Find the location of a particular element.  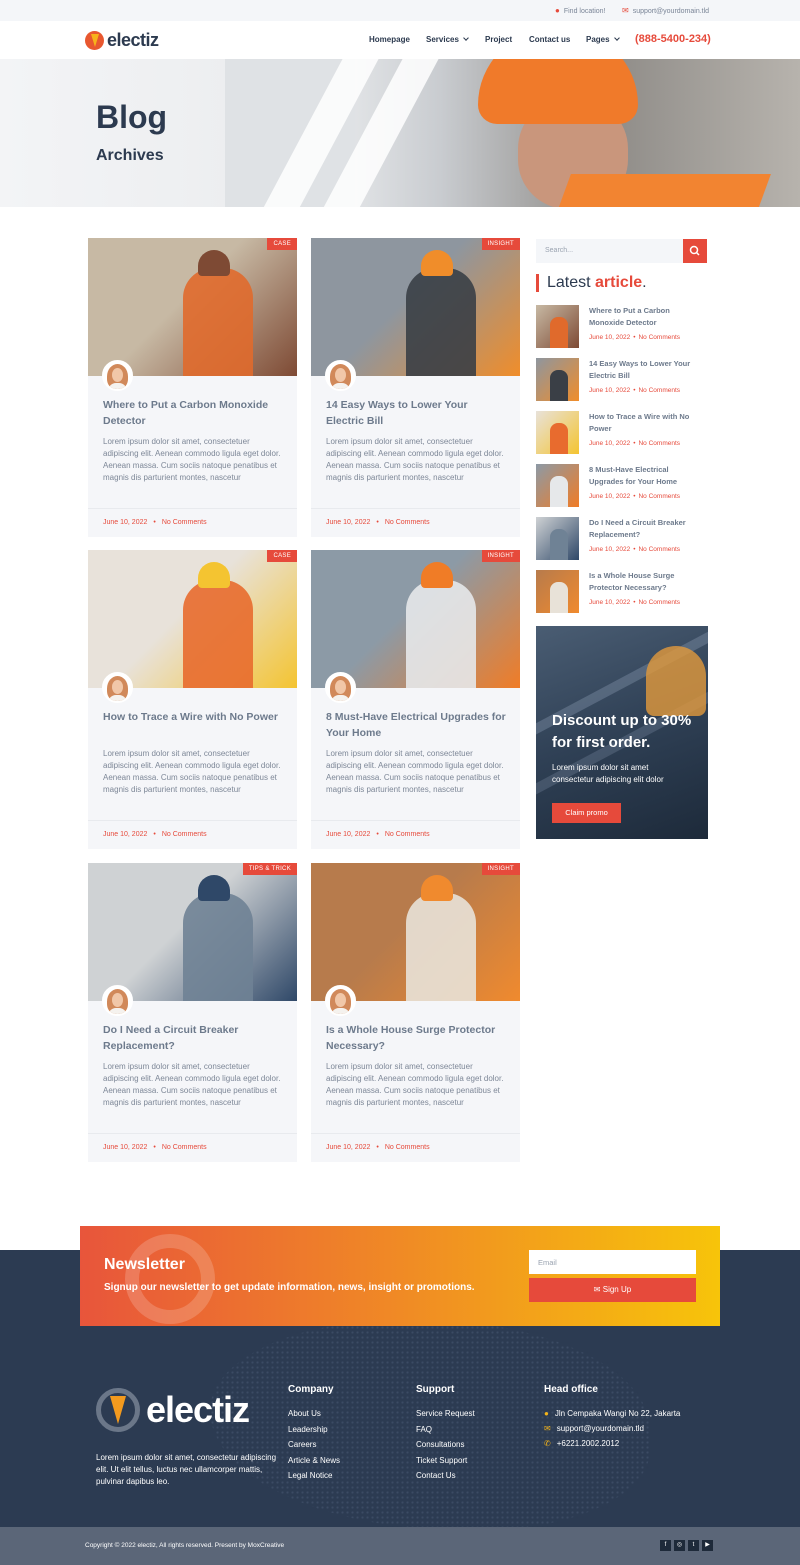

footer-link-support: FAQ is located at coordinates (424, 1429).